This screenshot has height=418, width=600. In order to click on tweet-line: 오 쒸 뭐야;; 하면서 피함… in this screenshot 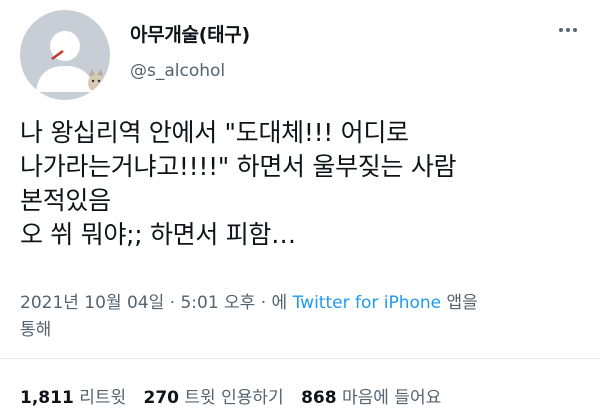, I will do `click(158, 234)`.